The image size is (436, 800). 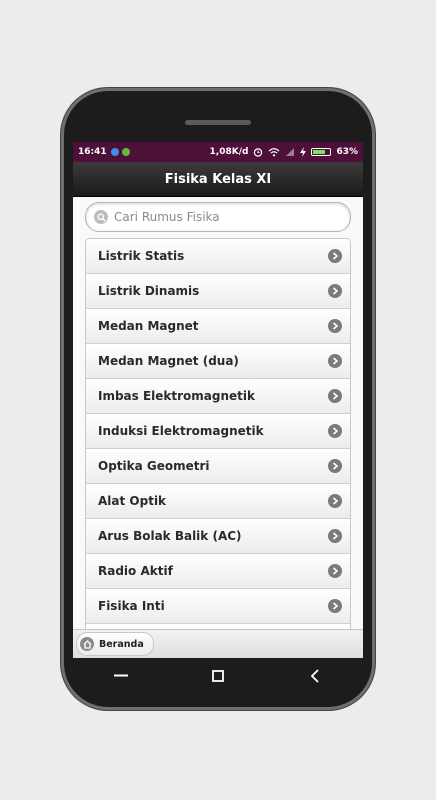 I want to click on home-nav-button, so click(x=218, y=676).